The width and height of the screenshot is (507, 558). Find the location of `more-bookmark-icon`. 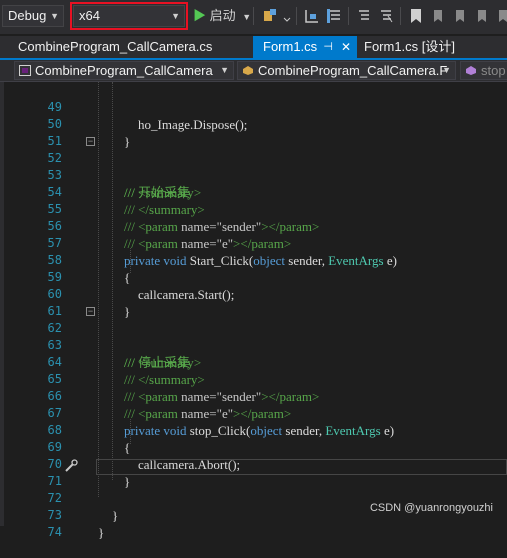

more-bookmark-icon is located at coordinates (501, 16).